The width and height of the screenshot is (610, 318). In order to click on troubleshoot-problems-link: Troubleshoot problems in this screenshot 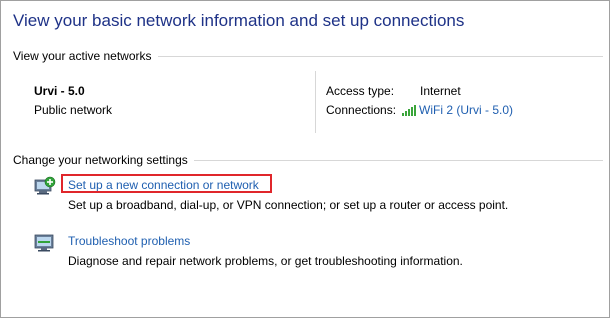, I will do `click(129, 241)`.